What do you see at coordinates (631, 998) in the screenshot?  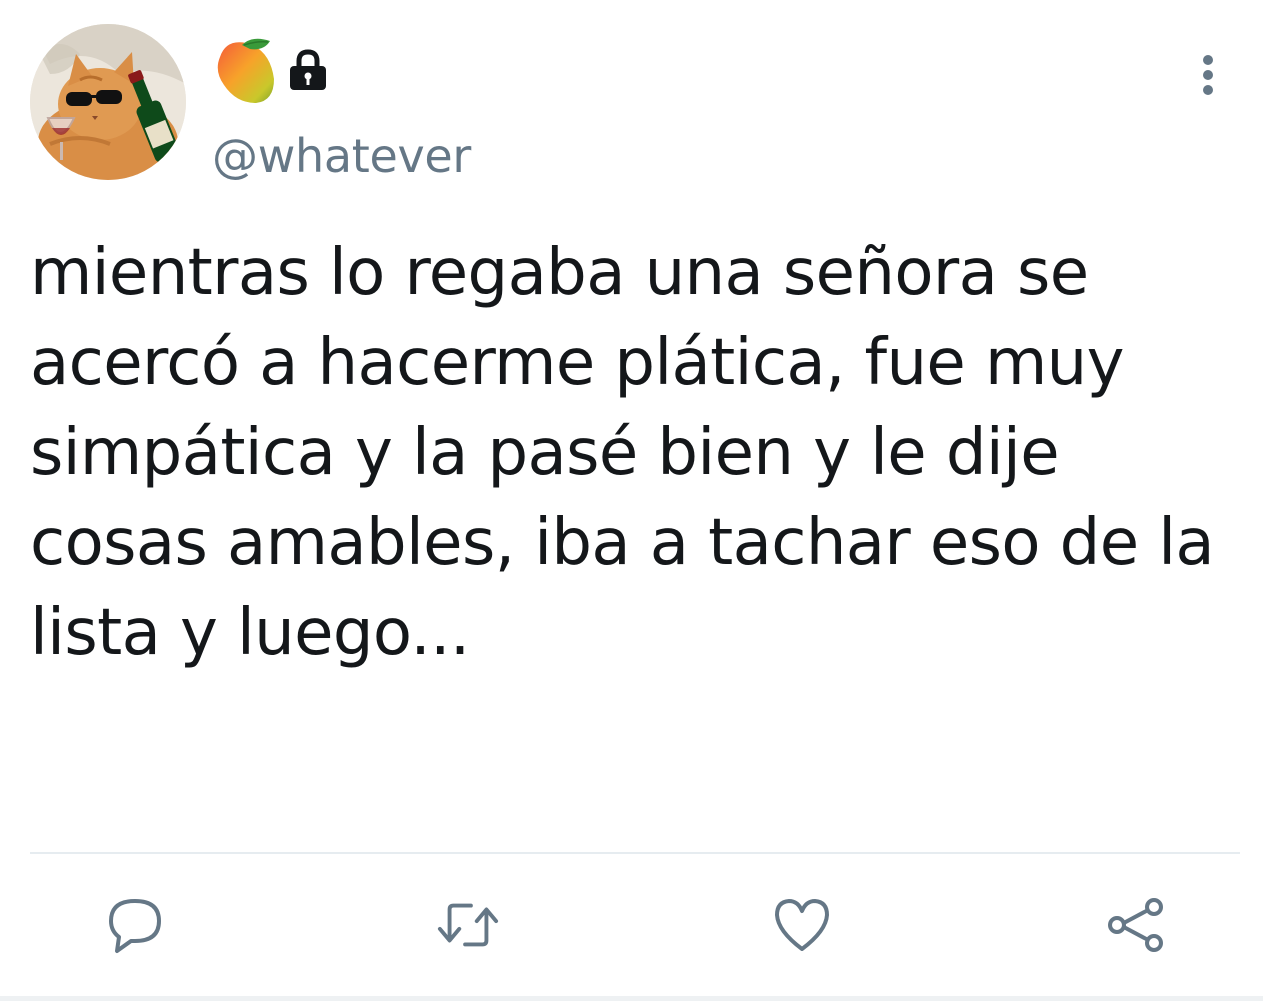 I see `bottom-separator` at bounding box center [631, 998].